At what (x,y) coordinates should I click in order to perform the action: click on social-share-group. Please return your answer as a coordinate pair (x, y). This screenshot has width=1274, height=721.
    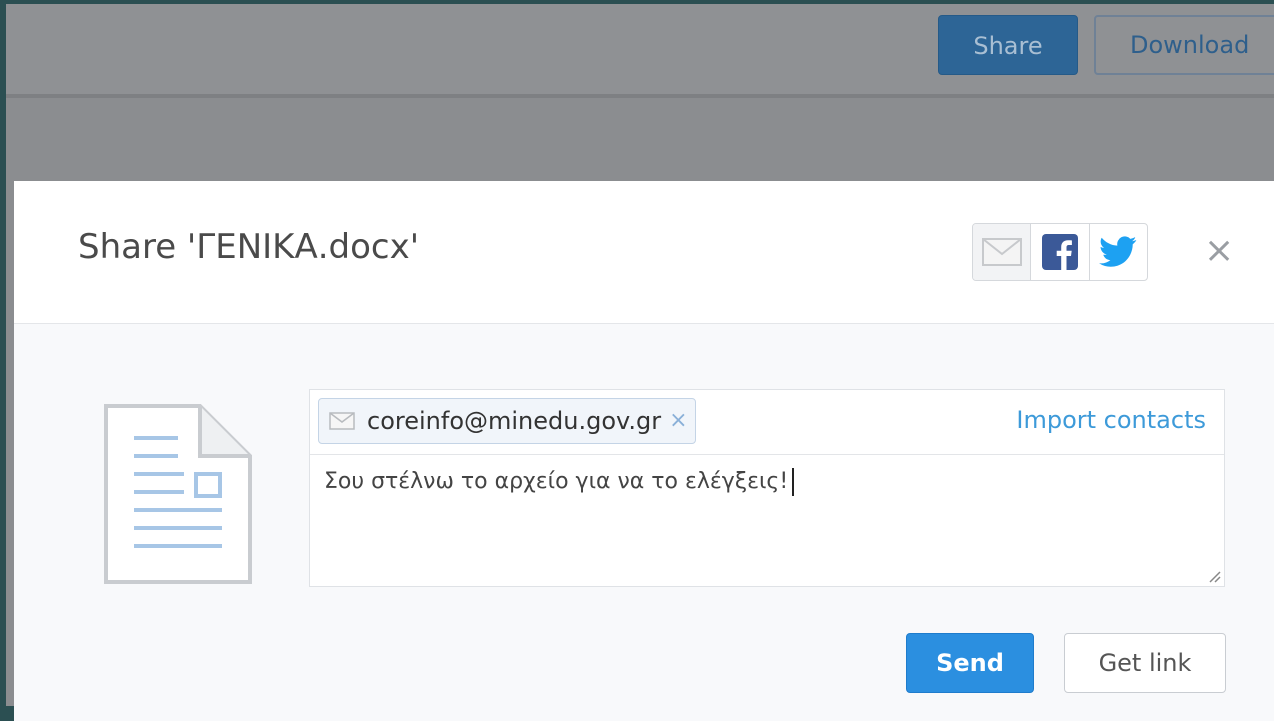
    Looking at the image, I should click on (1060, 252).